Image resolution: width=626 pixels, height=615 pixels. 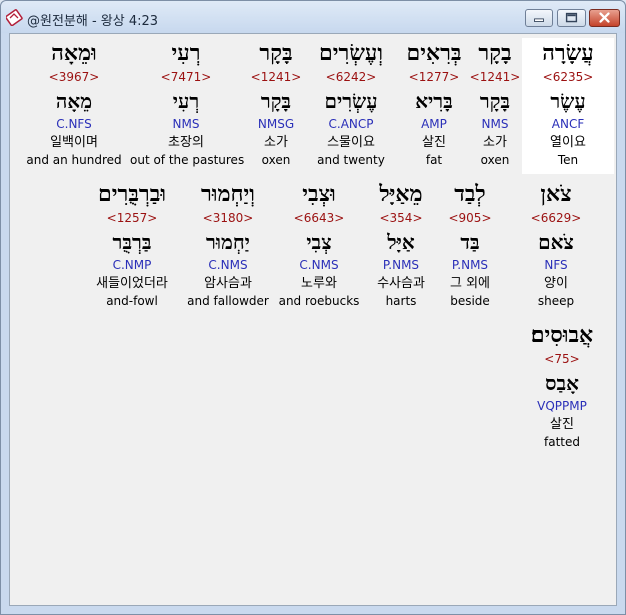 I want to click on word-block: מֵאַיָּל <354> אַיָּל P.NMS 수사슴과 harts, so click(x=401, y=244).